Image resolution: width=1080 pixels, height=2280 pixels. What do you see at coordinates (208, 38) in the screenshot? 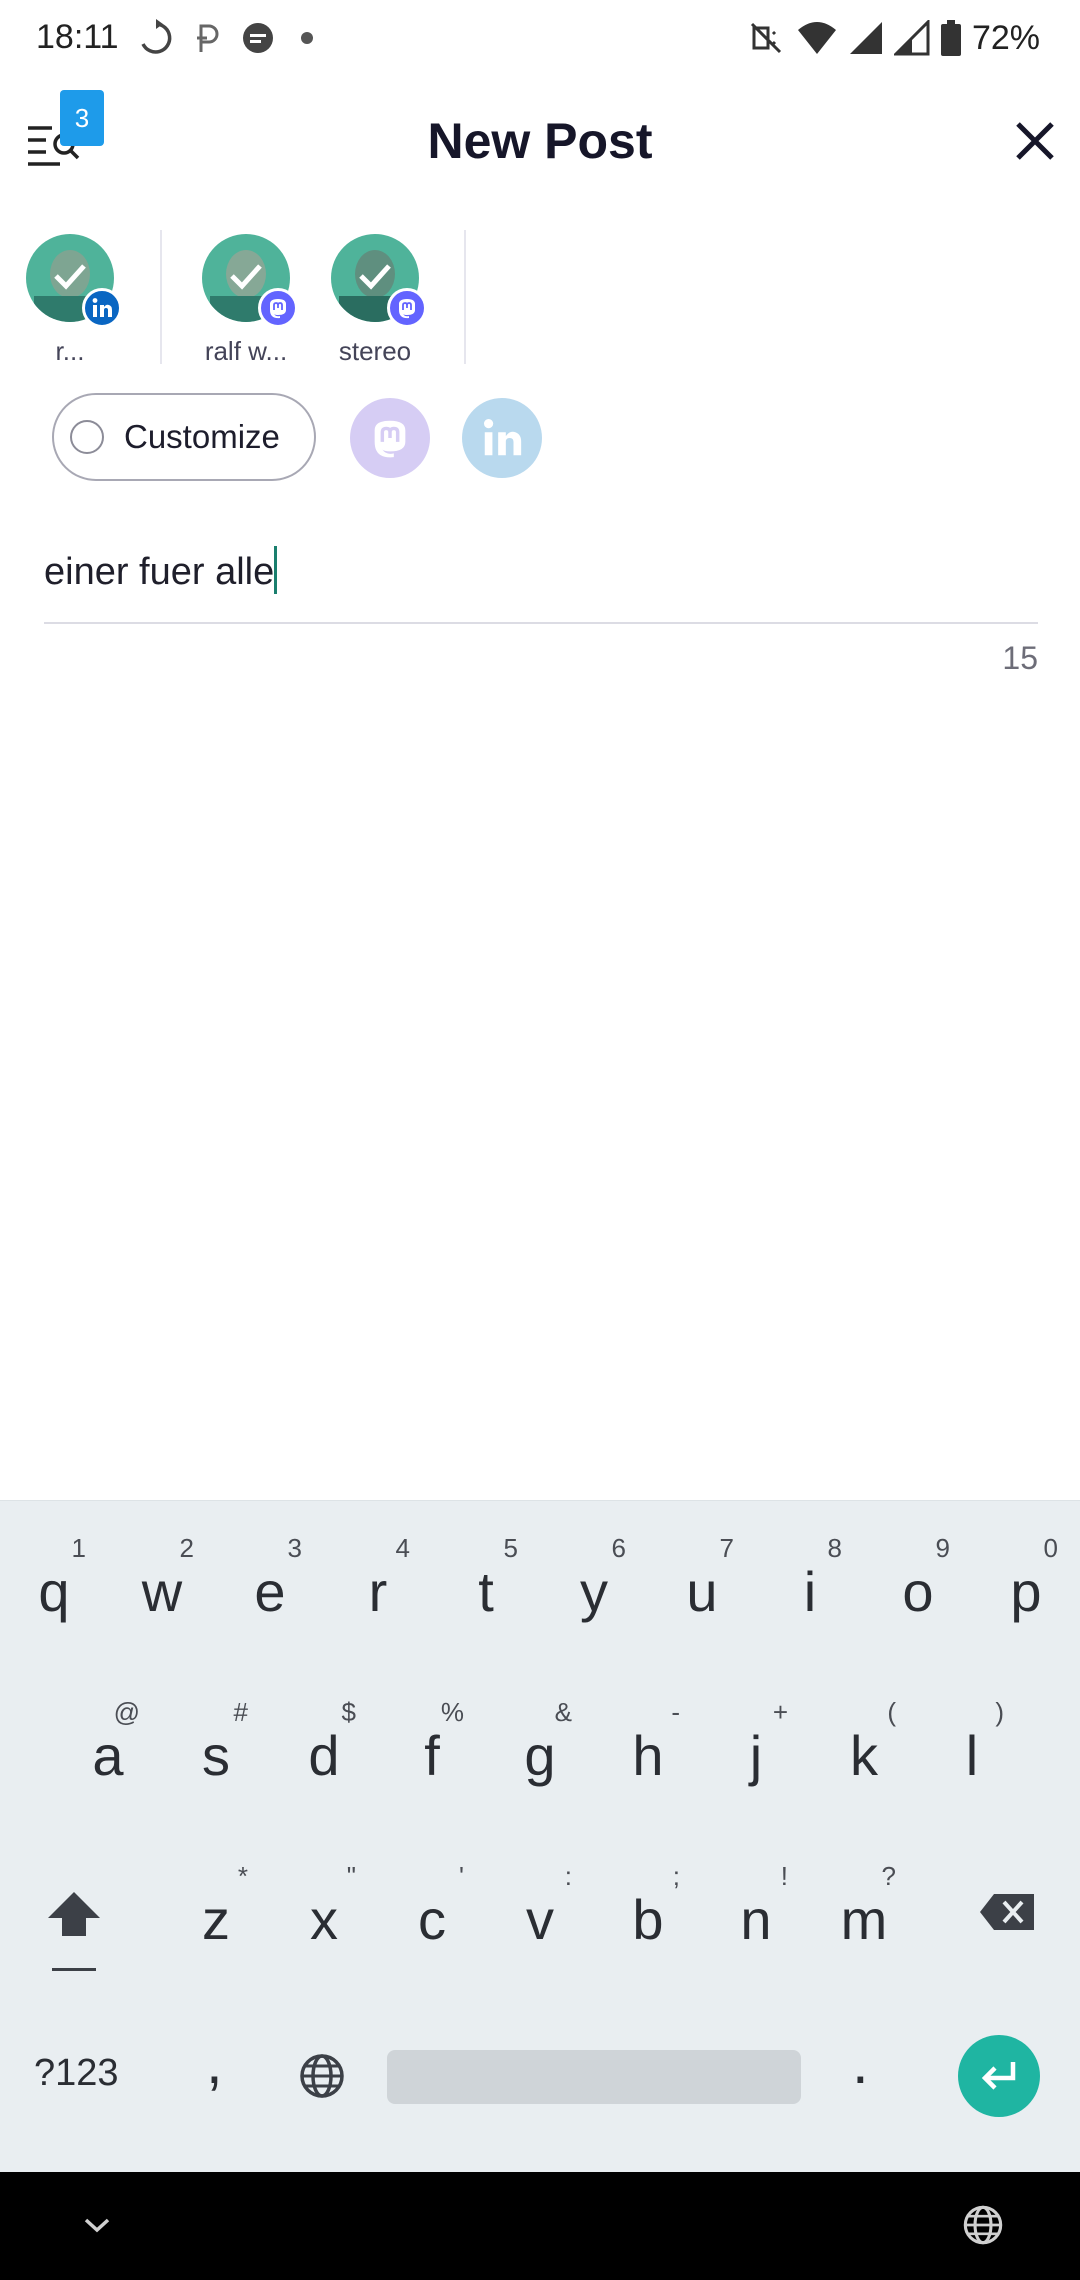
I see `parking-icon` at bounding box center [208, 38].